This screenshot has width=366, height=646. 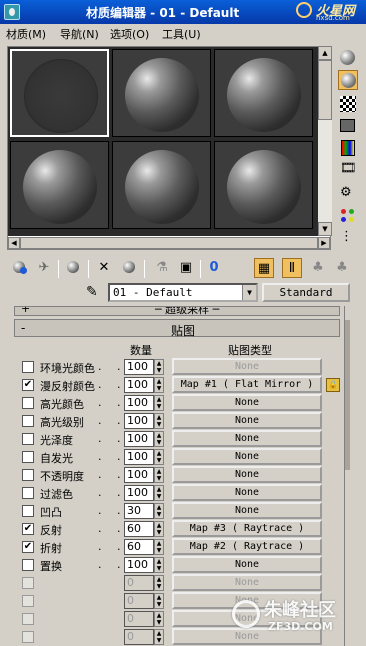 I want to click on material-effects-channel-button: ▣, so click(x=186, y=268).